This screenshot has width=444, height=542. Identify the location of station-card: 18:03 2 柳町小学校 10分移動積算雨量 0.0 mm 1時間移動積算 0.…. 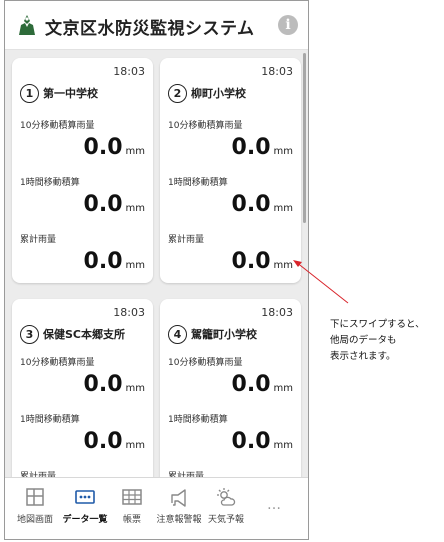
(230, 170).